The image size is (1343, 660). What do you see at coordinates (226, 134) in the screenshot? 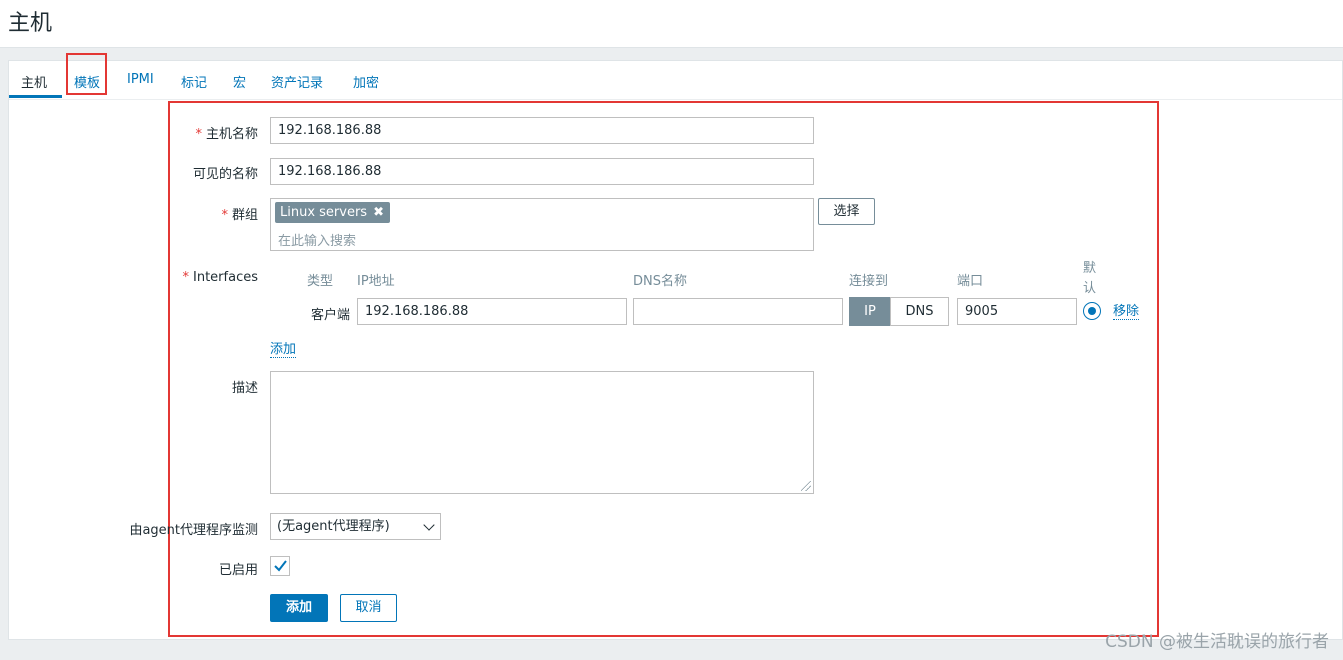
I see `host-name-label: * 主机名称` at bounding box center [226, 134].